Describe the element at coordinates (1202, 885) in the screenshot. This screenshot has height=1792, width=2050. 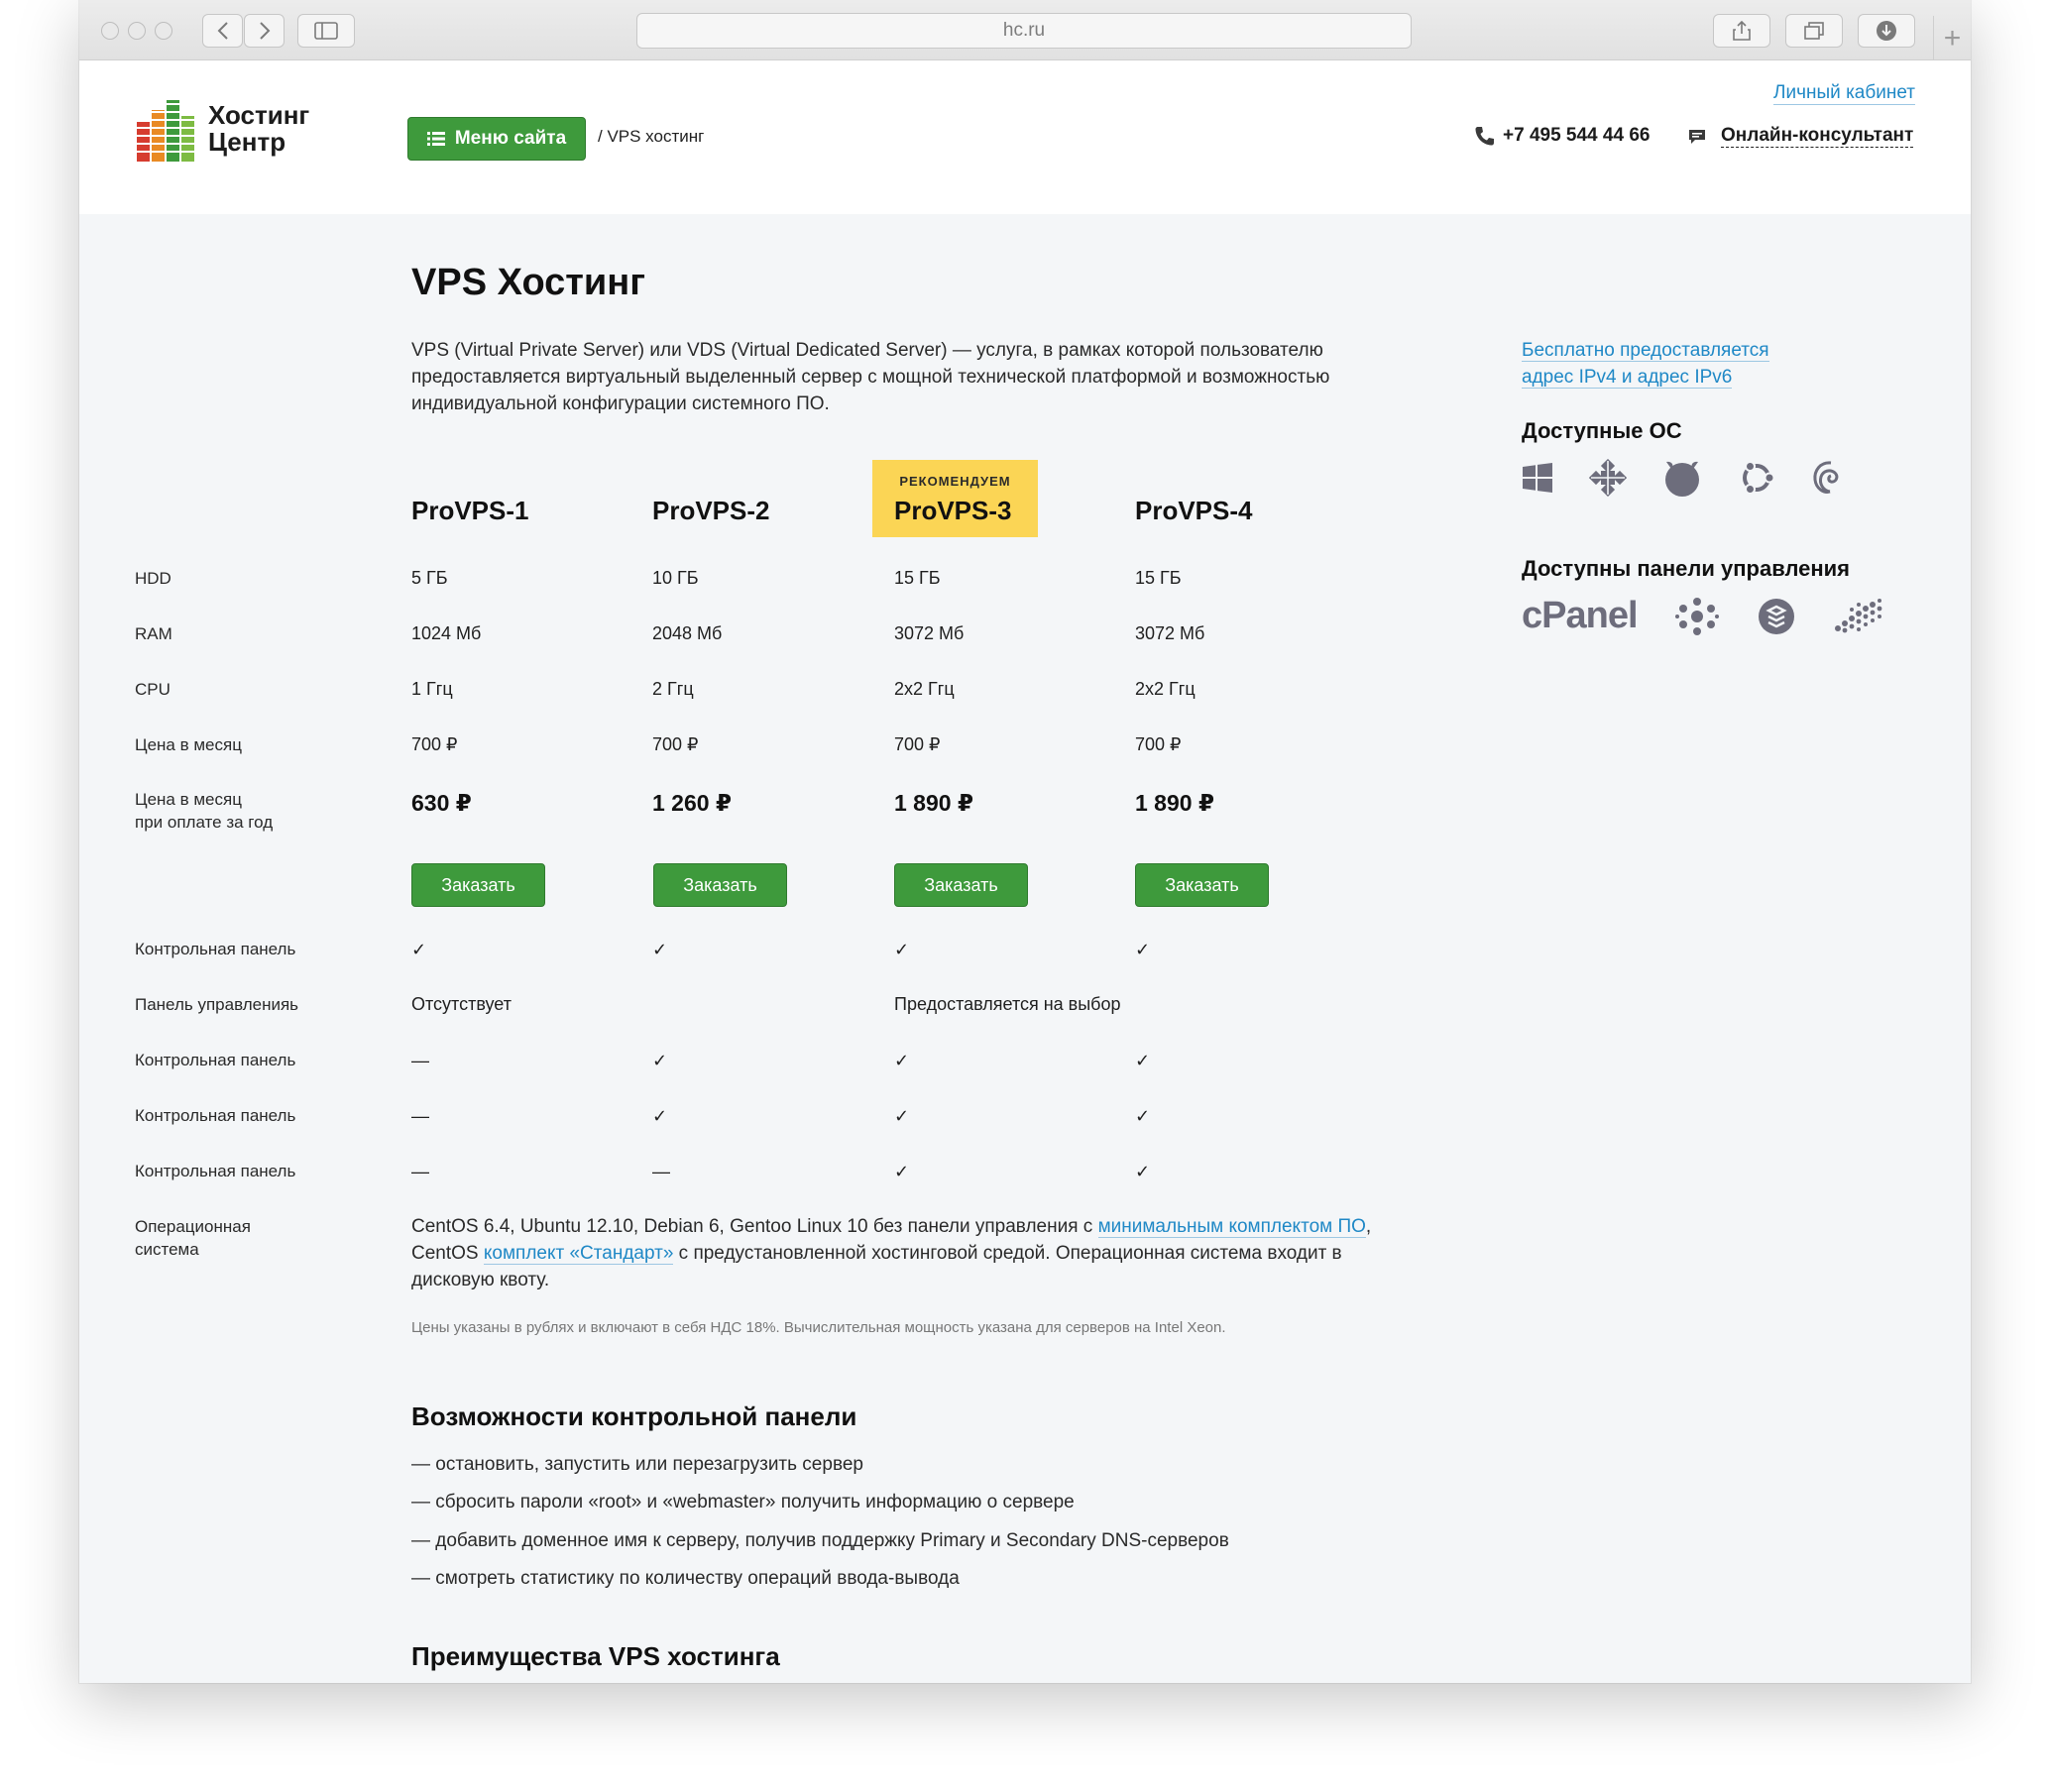
I see `order-button-provps-4: Заказать` at that location.